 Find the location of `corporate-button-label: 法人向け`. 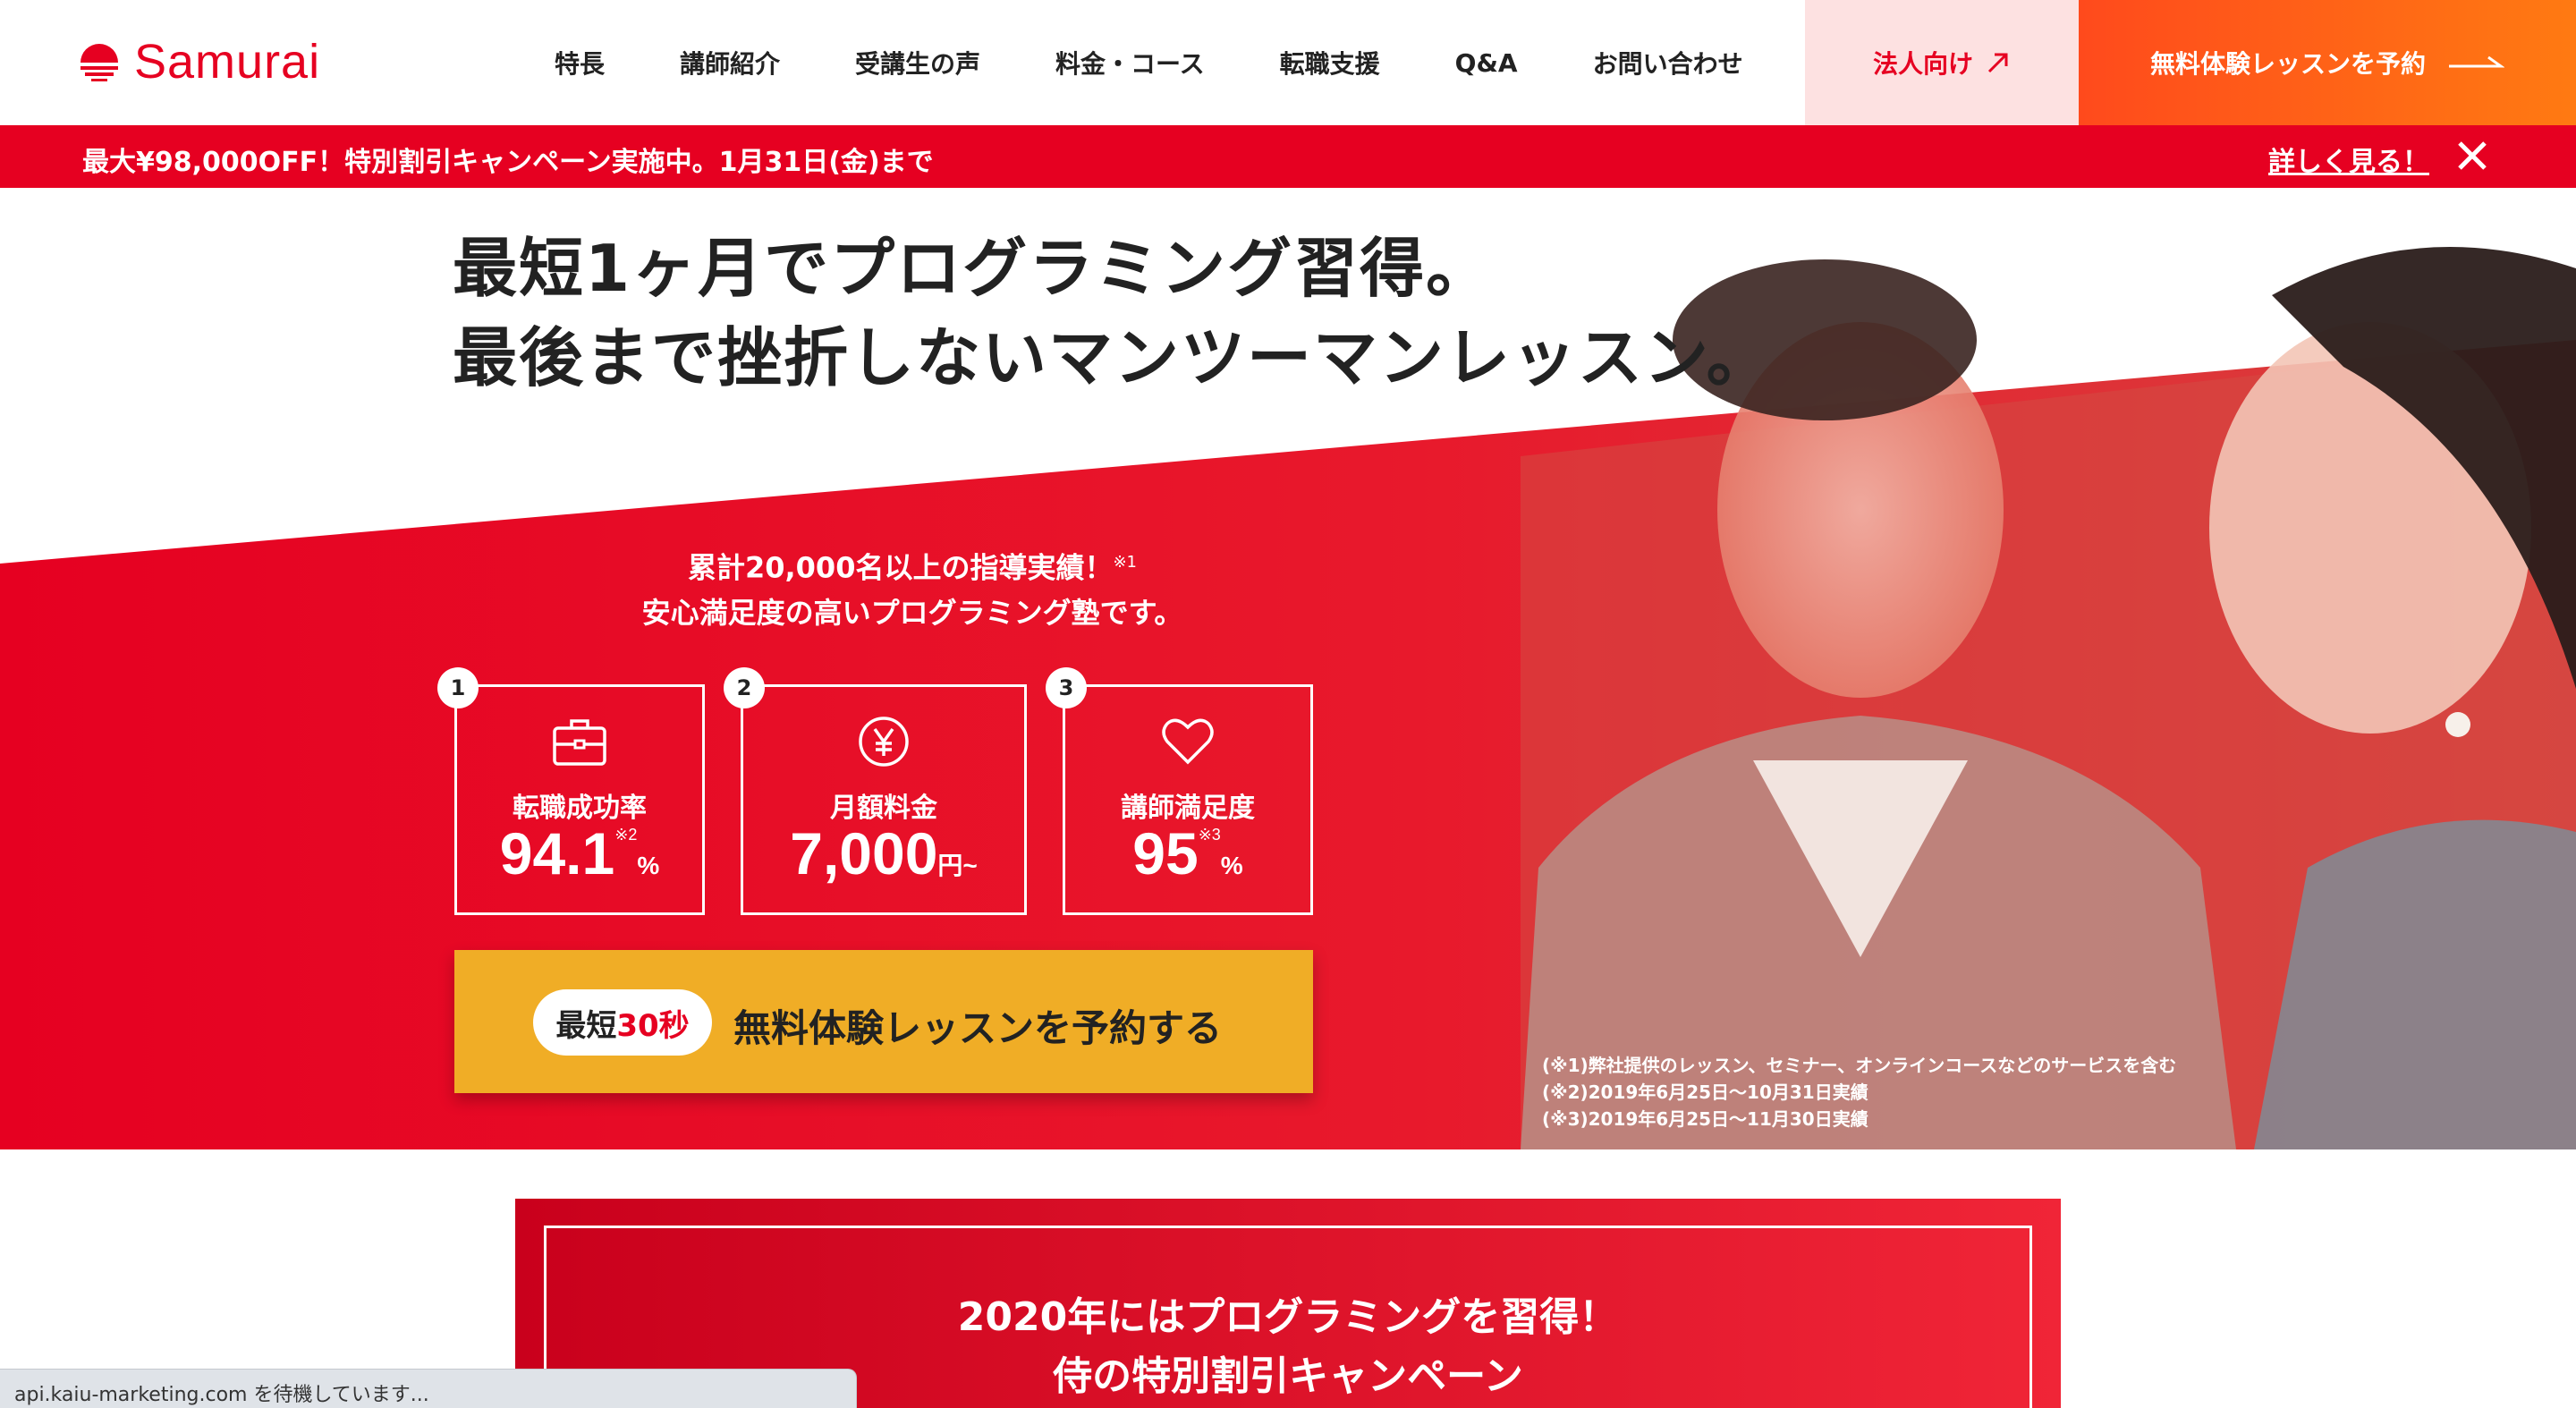

corporate-button-label: 法人向け is located at coordinates (1922, 64).